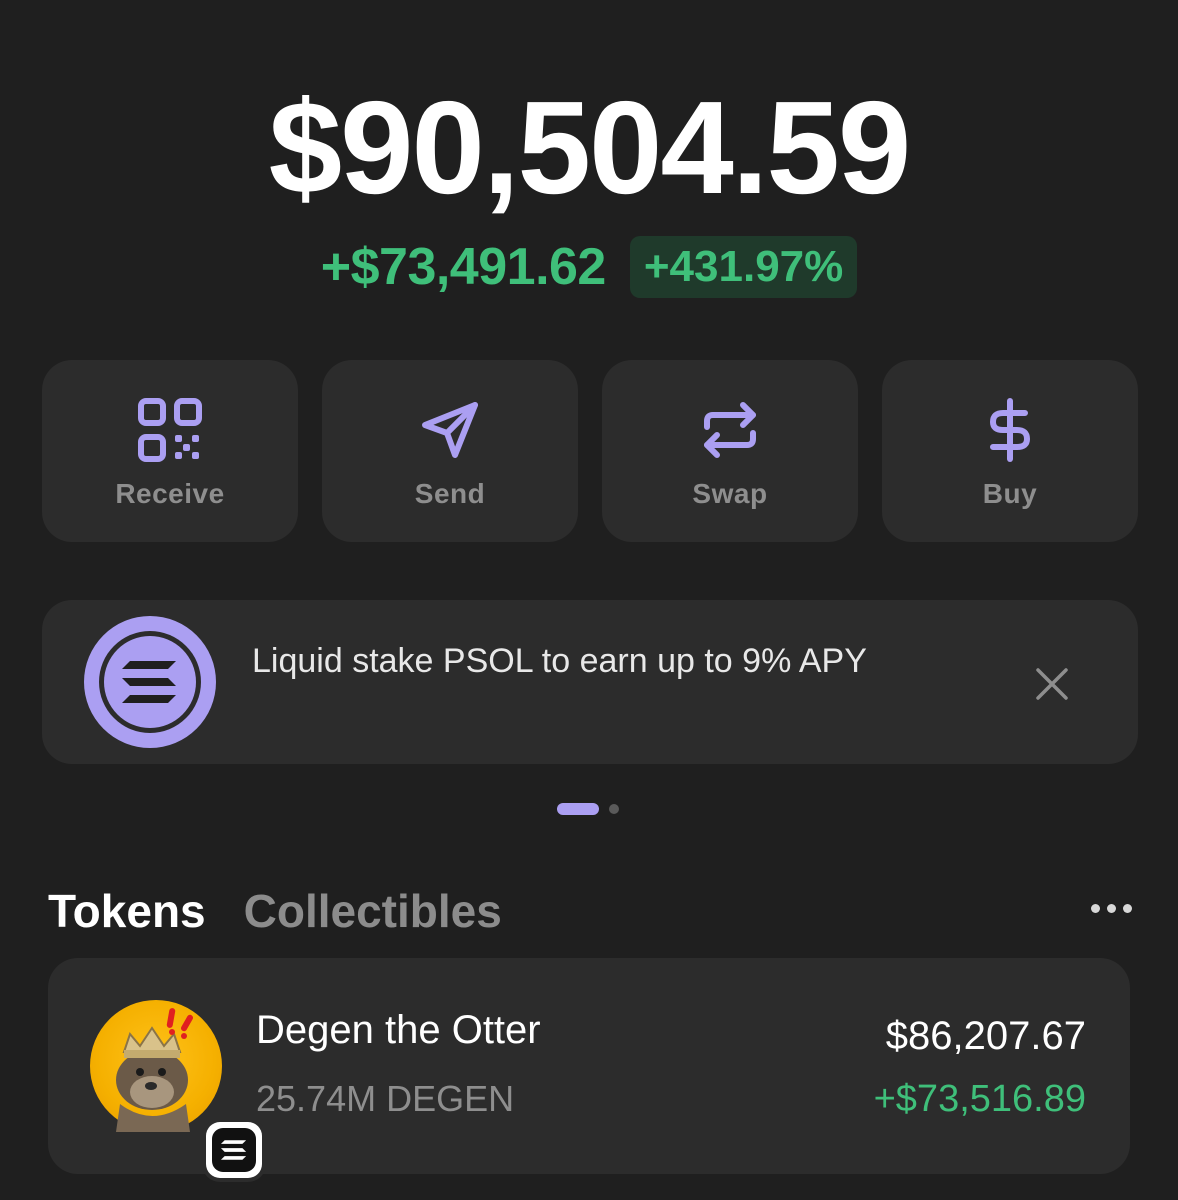  I want to click on buy-button: Buy, so click(1010, 451).